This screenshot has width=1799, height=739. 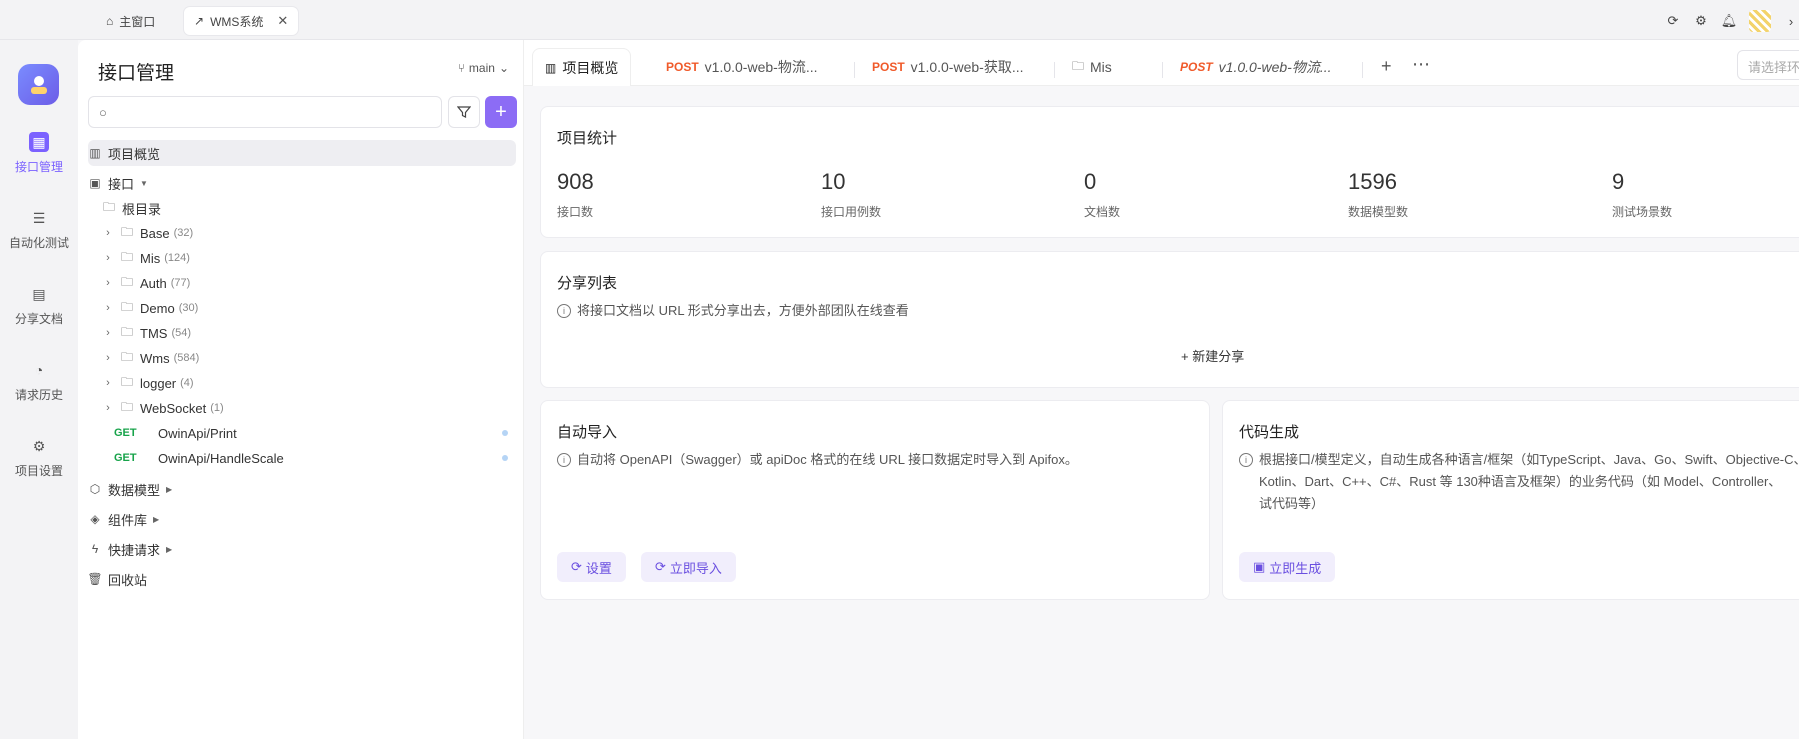 I want to click on gear-icon: ⚙, so click(x=1701, y=21).